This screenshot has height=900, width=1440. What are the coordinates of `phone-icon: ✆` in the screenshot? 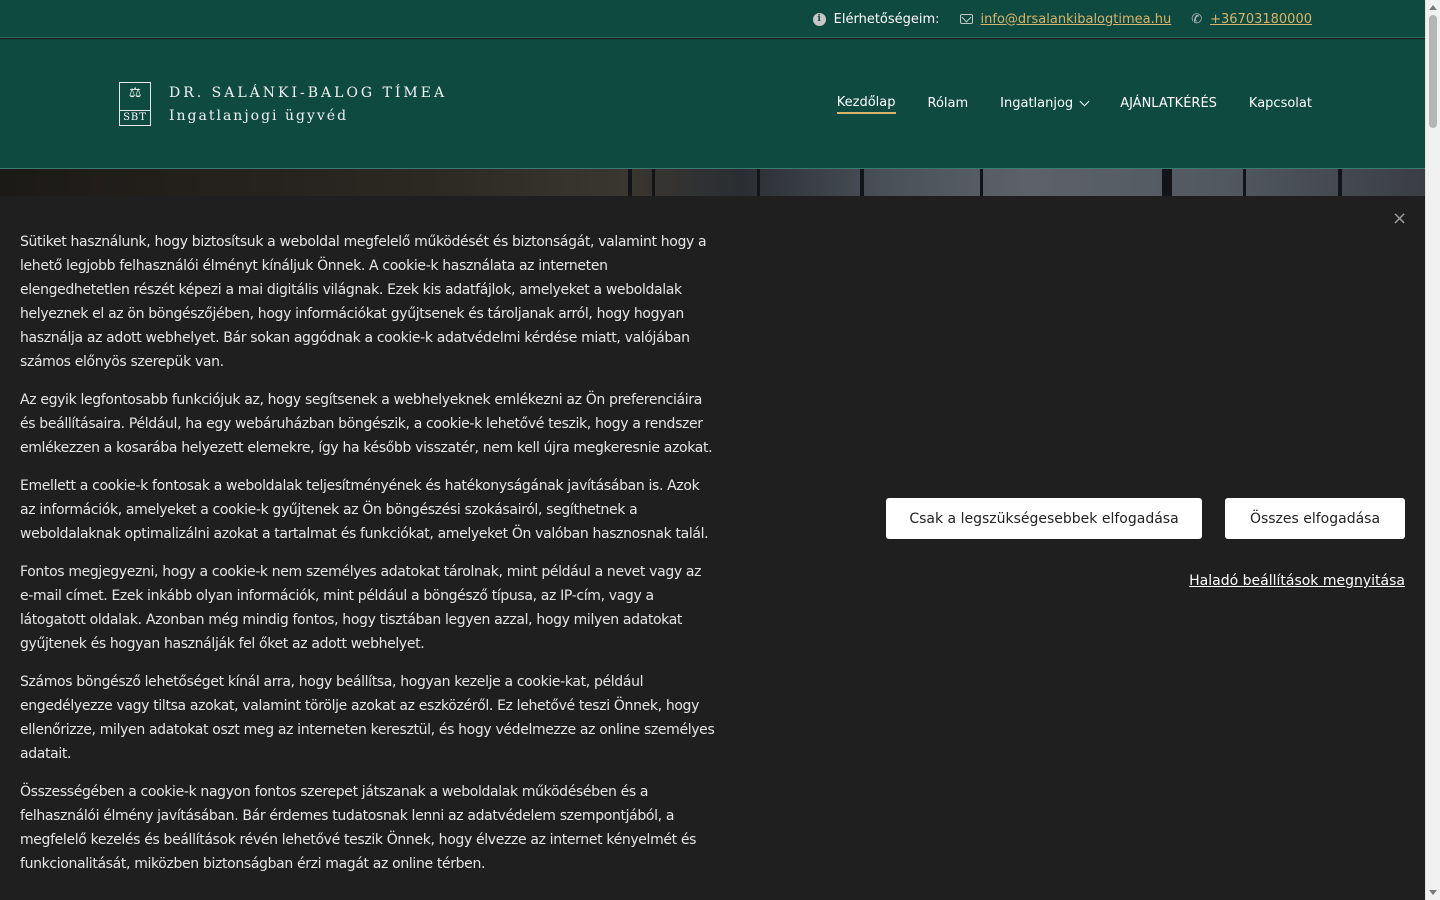 It's located at (1197, 19).